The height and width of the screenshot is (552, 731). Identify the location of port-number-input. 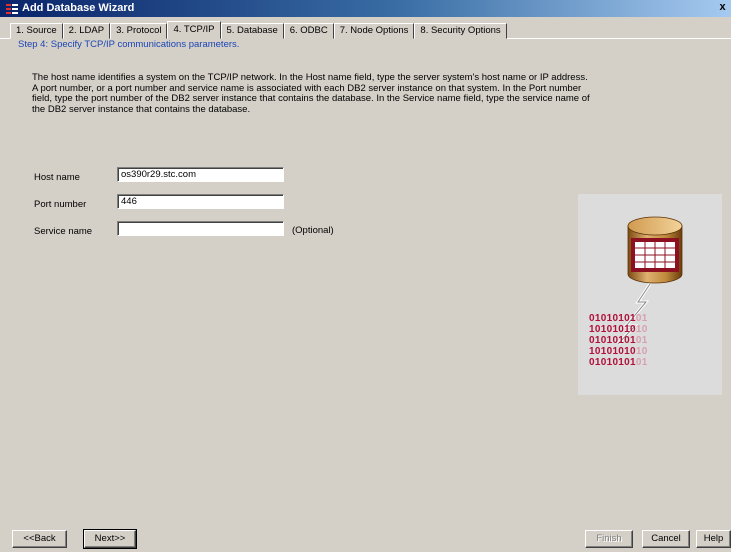
(200, 201).